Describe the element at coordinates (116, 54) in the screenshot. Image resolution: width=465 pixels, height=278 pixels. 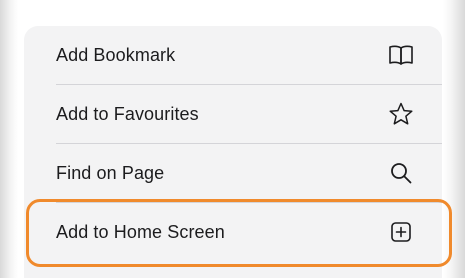
I see `menu-item-label: Add Bookmark` at that location.